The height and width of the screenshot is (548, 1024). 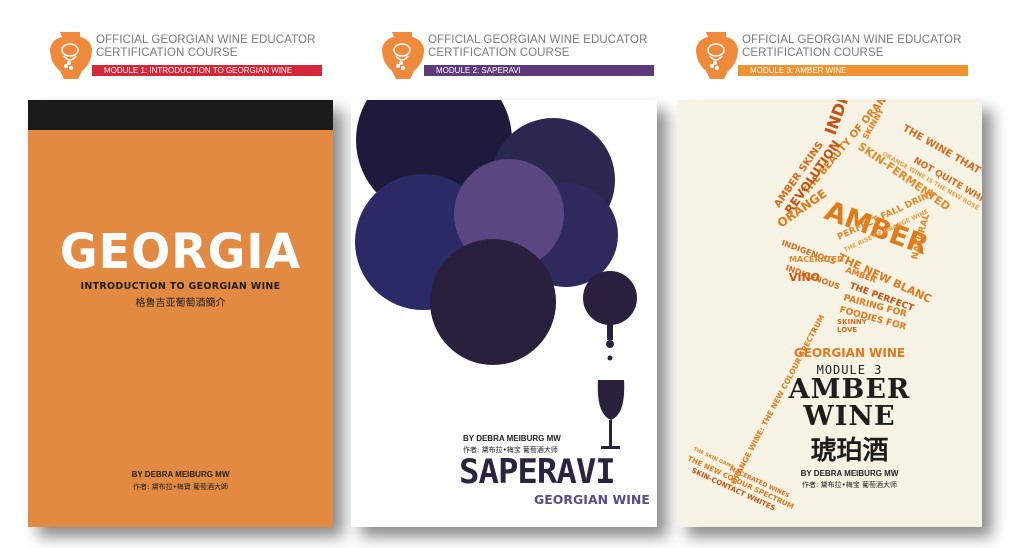 I want to click on book-title-line-2: WINE, so click(x=849, y=416).